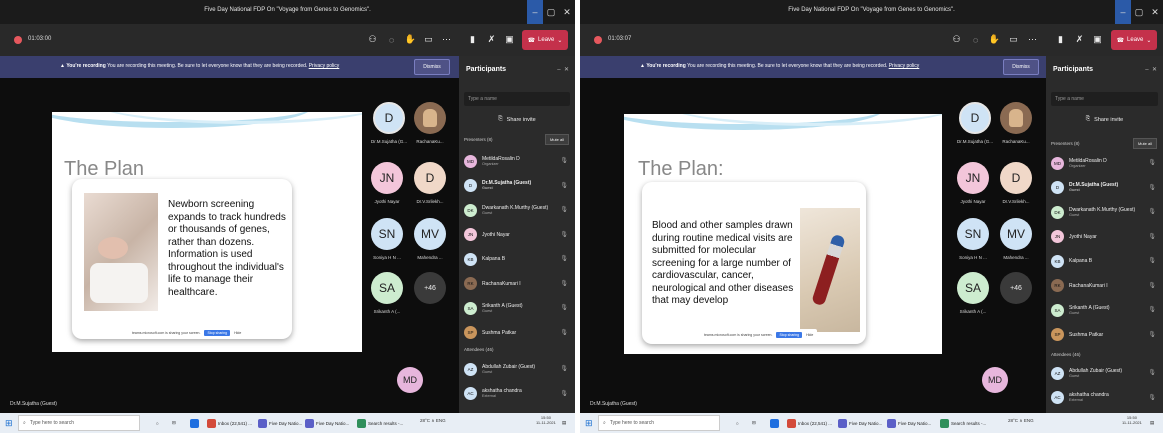 The height and width of the screenshot is (433, 1163). Describe the element at coordinates (517, 333) in the screenshot. I see `participant-row: SP Sushma Patkar 🎙︎` at that location.